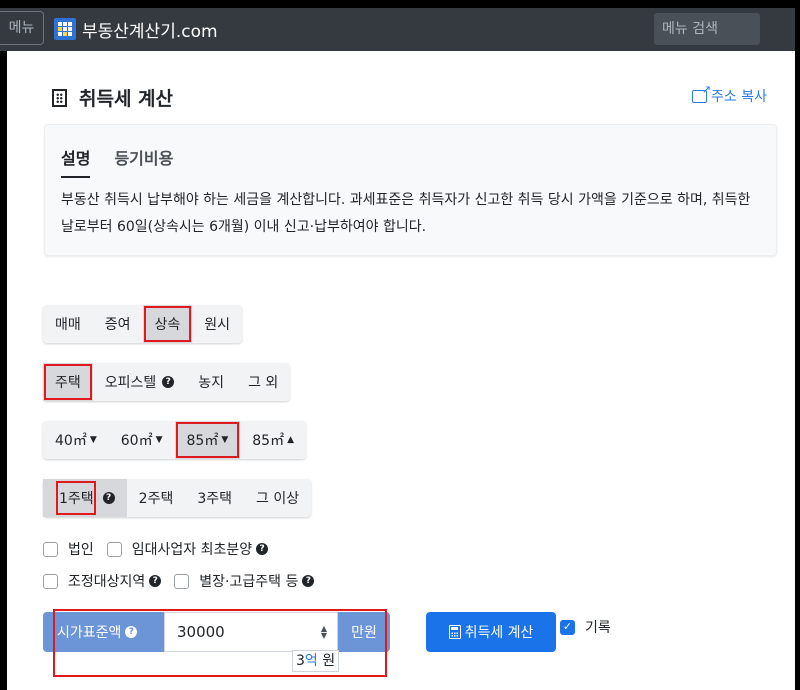  I want to click on record-checkbox: ✓ 기록, so click(585, 627).